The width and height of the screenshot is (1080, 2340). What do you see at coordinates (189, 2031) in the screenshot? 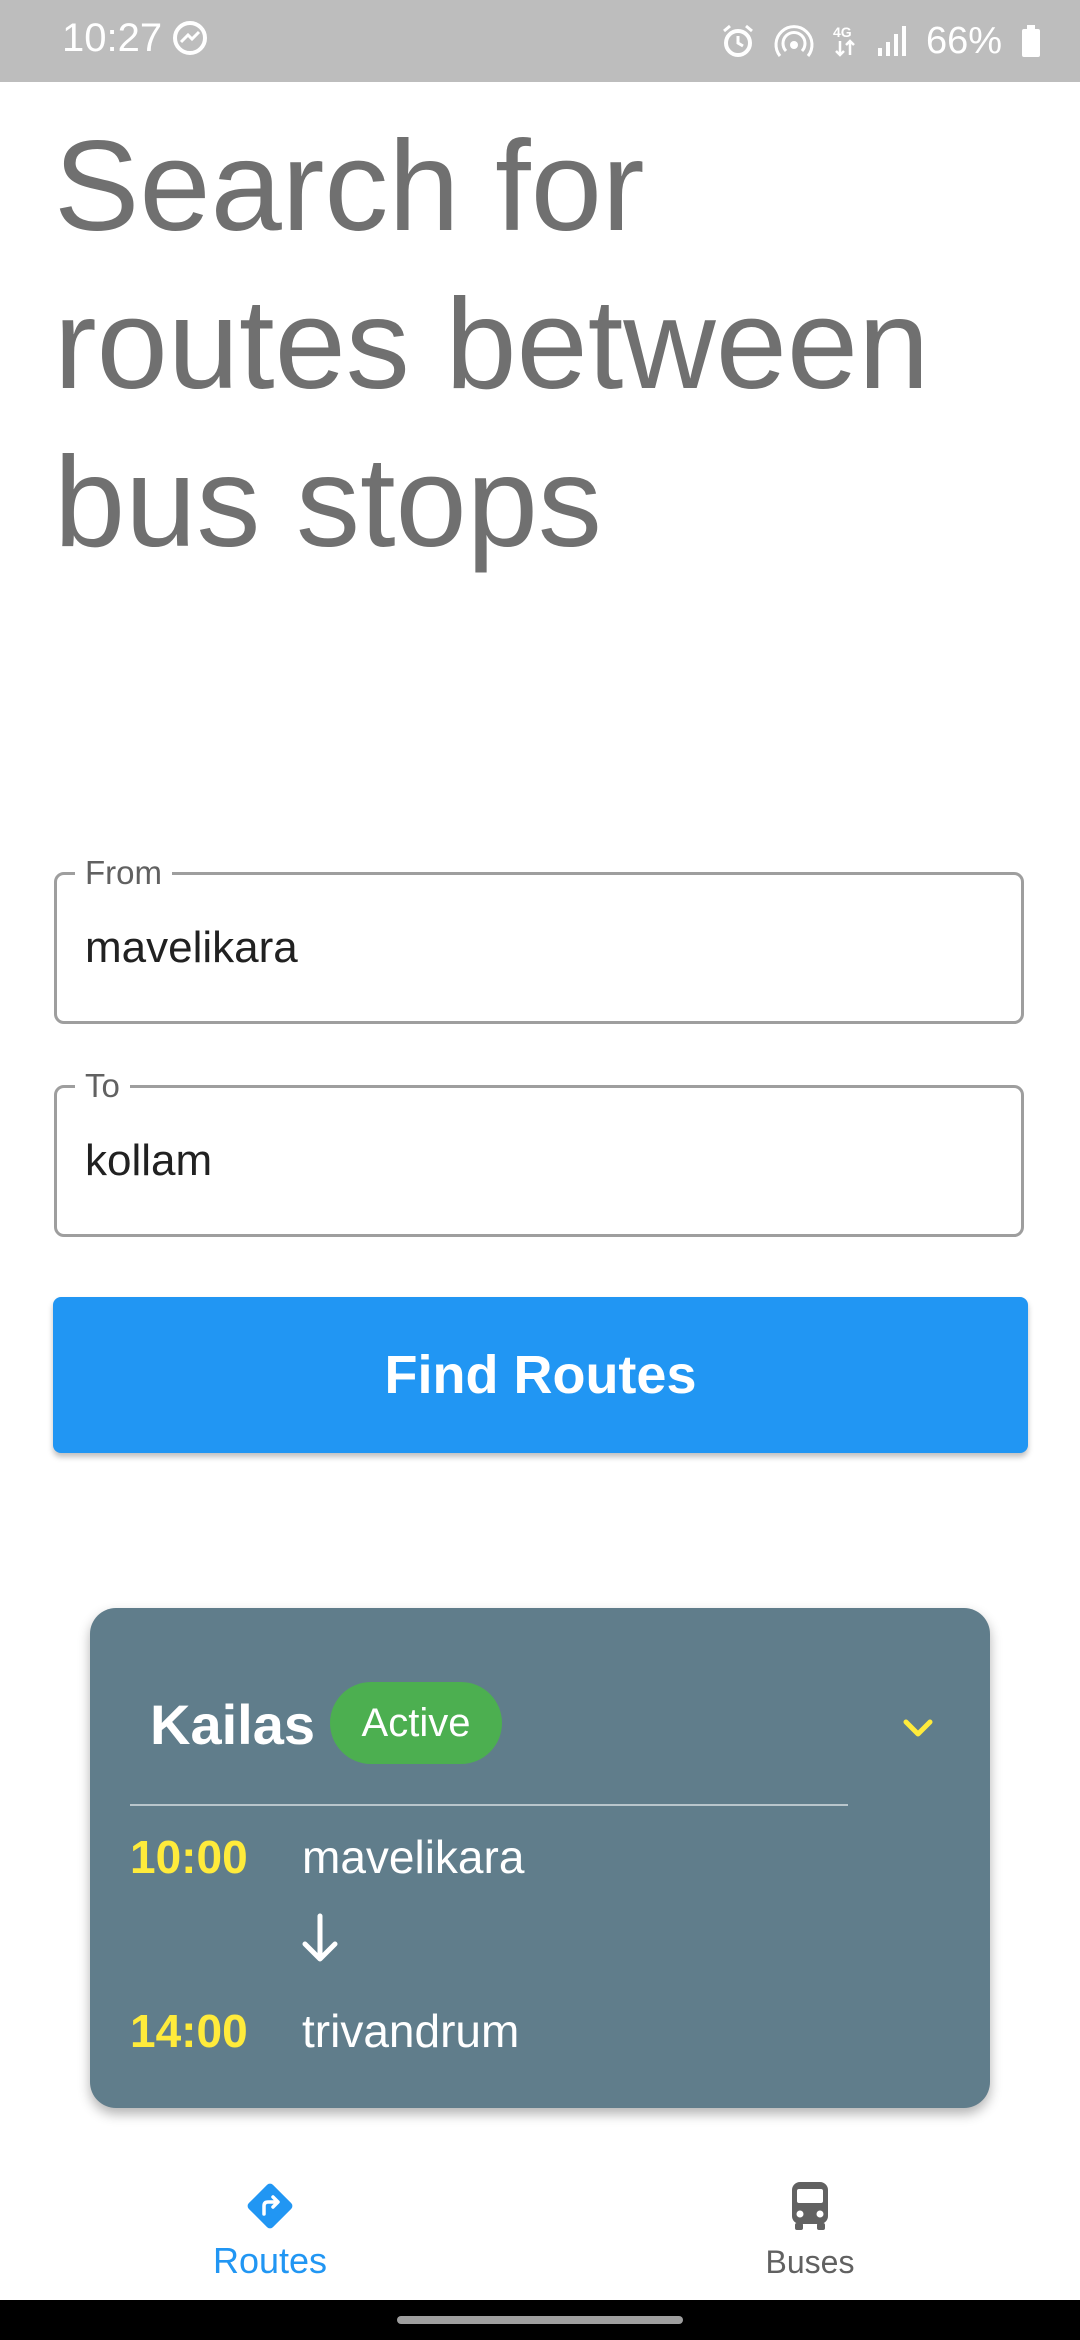
I see `arrival-time: 14:00` at bounding box center [189, 2031].